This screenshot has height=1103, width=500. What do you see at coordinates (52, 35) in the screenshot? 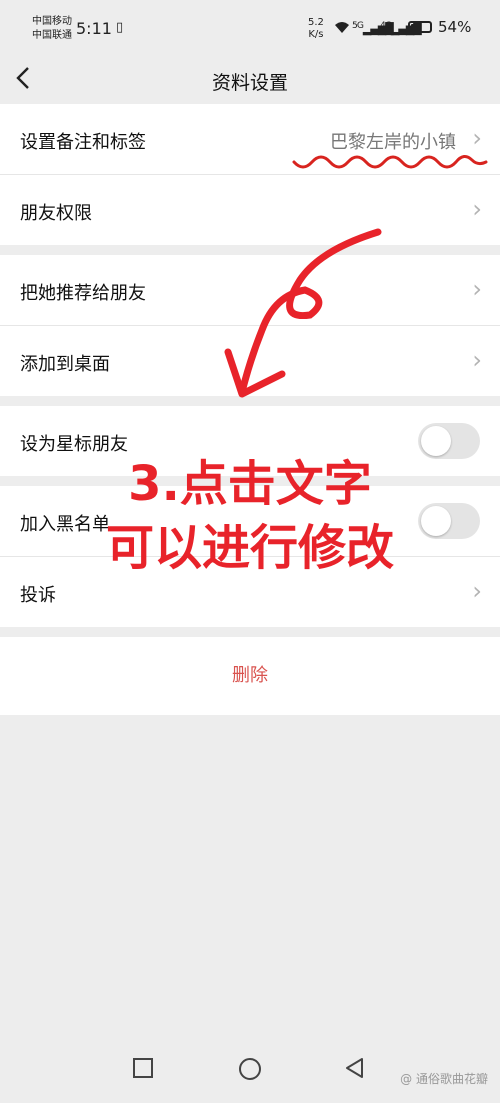
I see `carrier-2: 中国联通` at bounding box center [52, 35].